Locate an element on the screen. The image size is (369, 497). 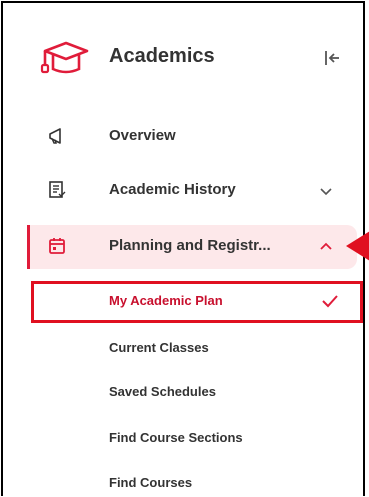
nav-item-label: Academic History is located at coordinates (172, 189).